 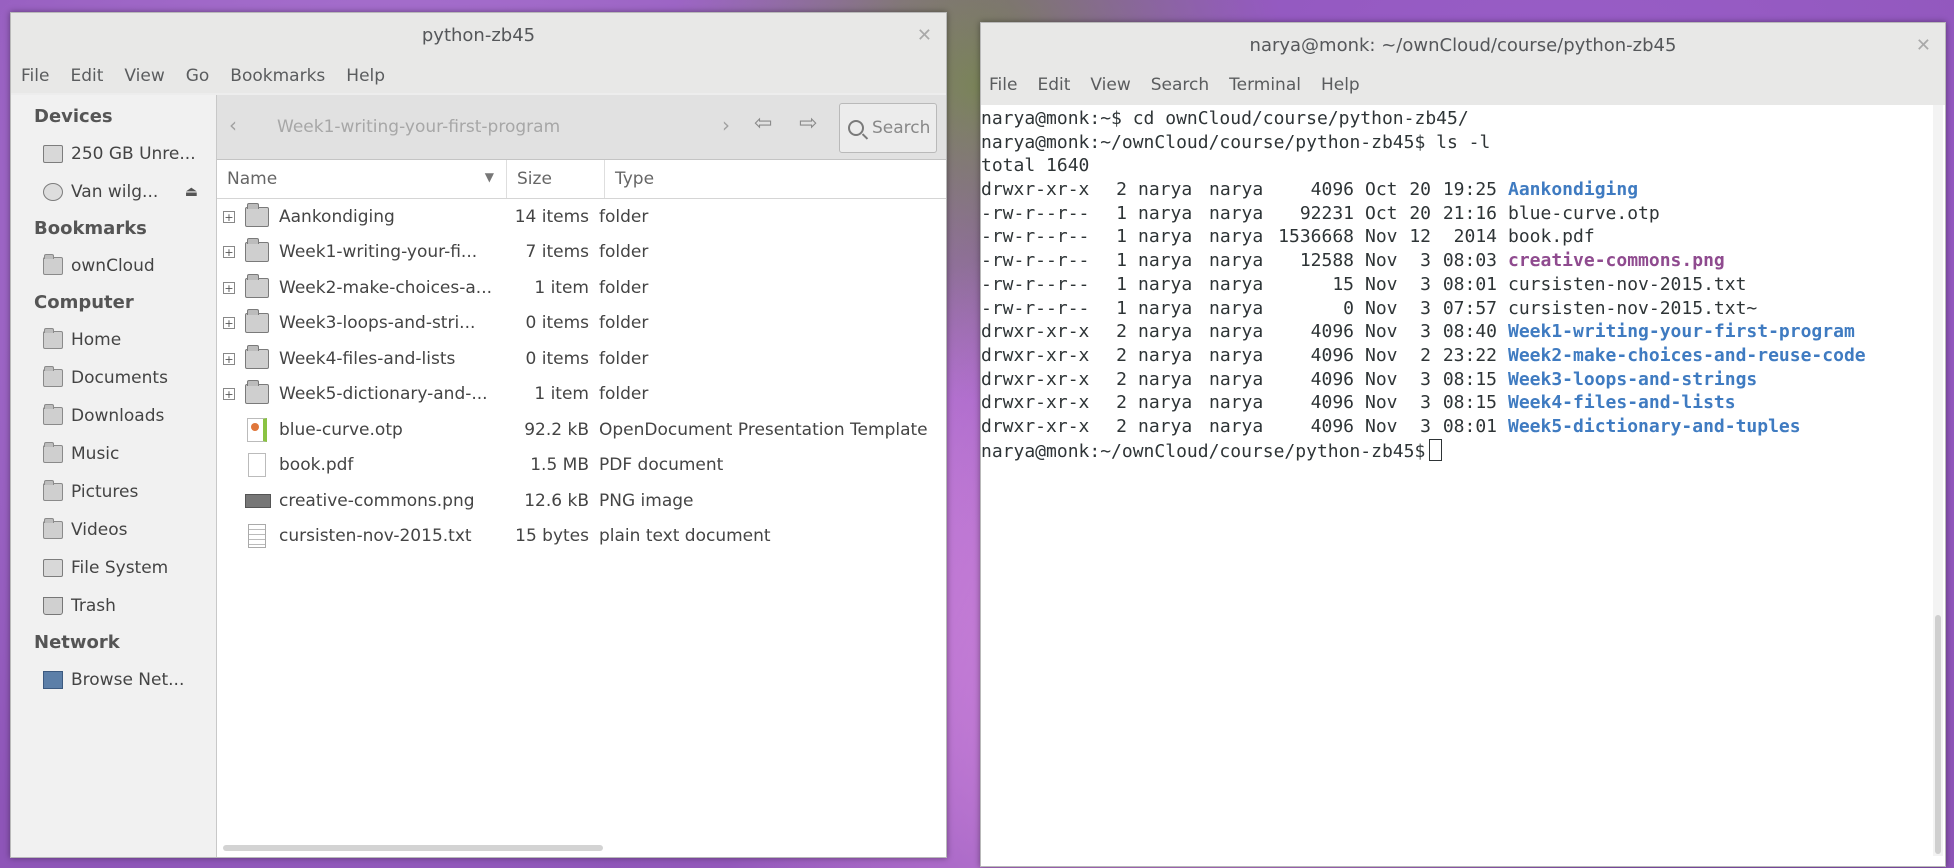 I want to click on file-row: + Week4-files-and-lists 0 items folder, so click(x=581, y=359).